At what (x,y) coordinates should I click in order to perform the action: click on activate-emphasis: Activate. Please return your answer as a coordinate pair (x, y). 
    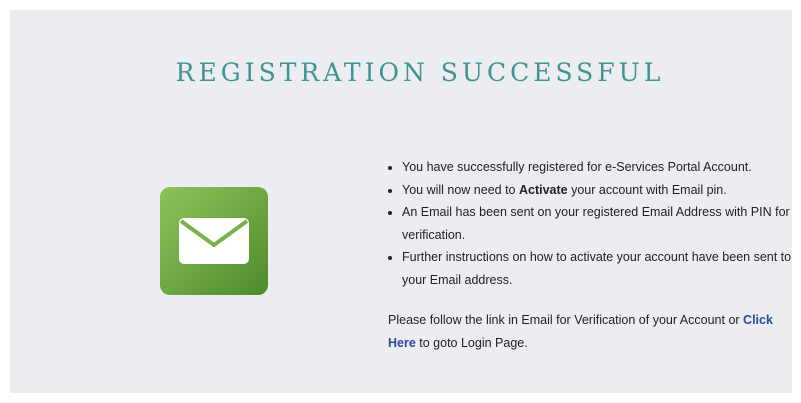
    Looking at the image, I should click on (543, 189).